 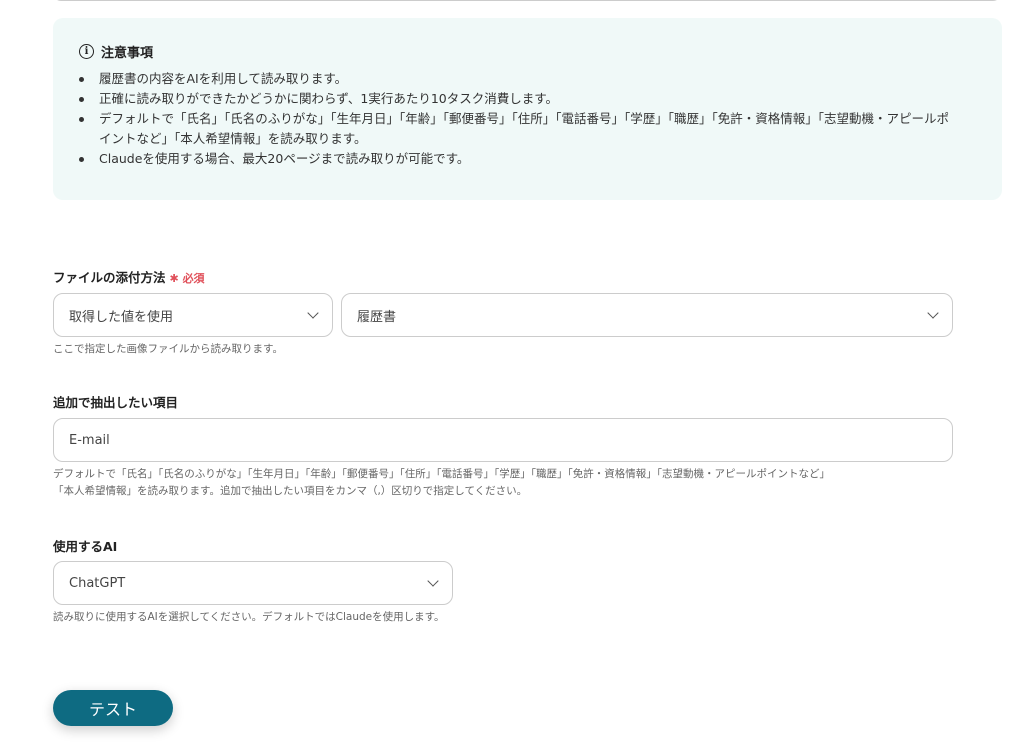 I want to click on attach-file-select: 履歴書, so click(x=647, y=315).